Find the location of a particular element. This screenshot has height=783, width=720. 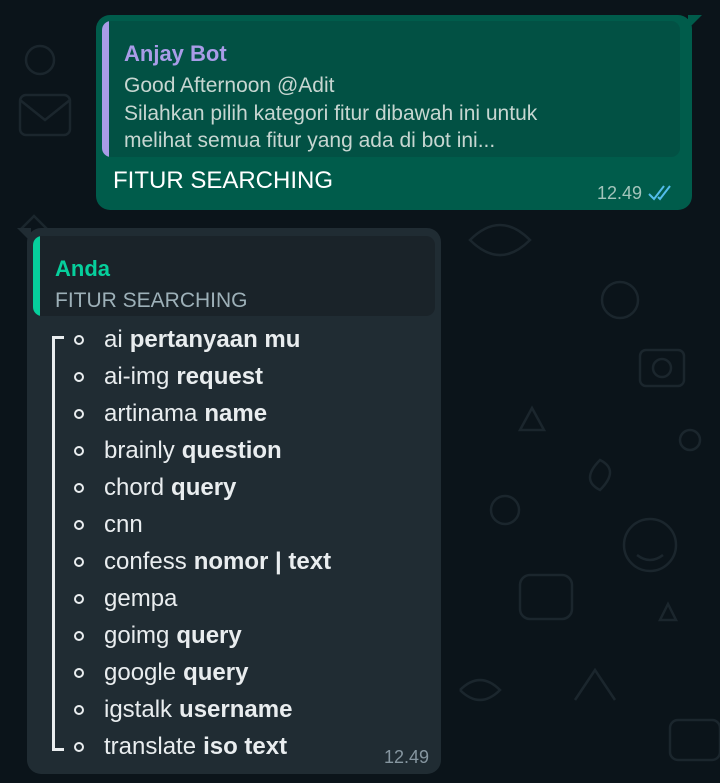

command-arg: pertanyaan mu is located at coordinates (215, 339).